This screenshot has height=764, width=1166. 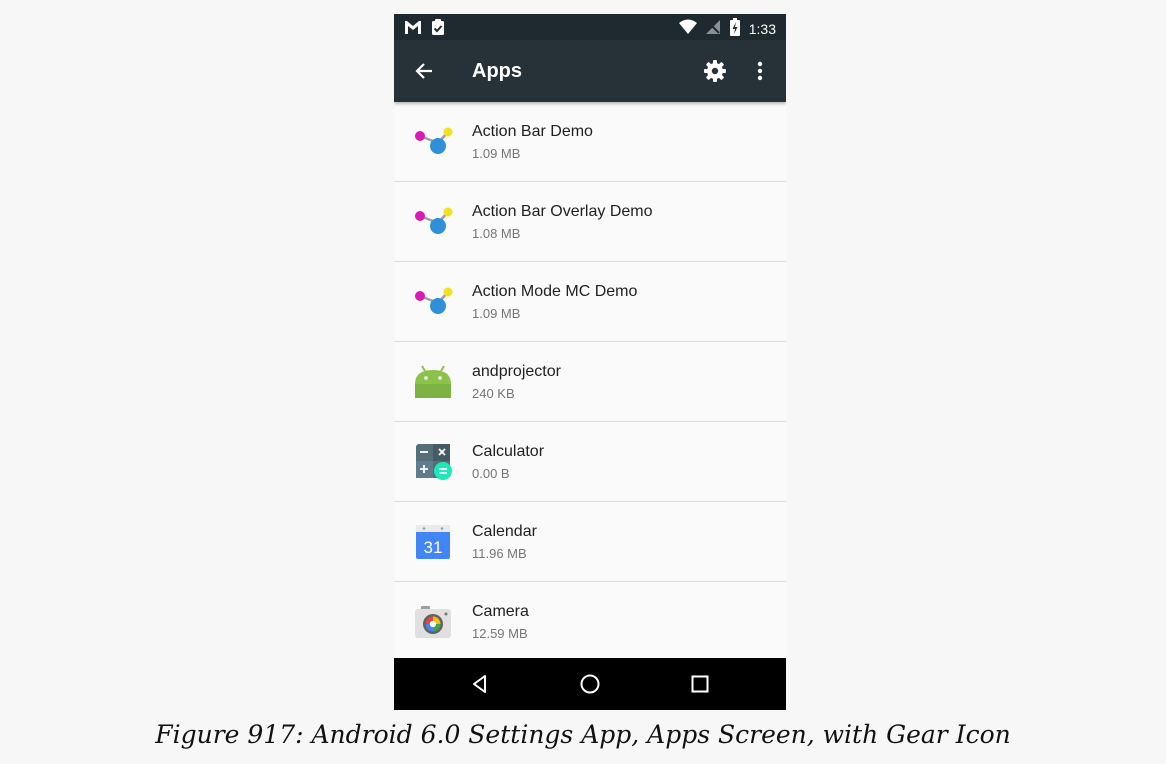 I want to click on recents-square-icon, so click(x=700, y=687).